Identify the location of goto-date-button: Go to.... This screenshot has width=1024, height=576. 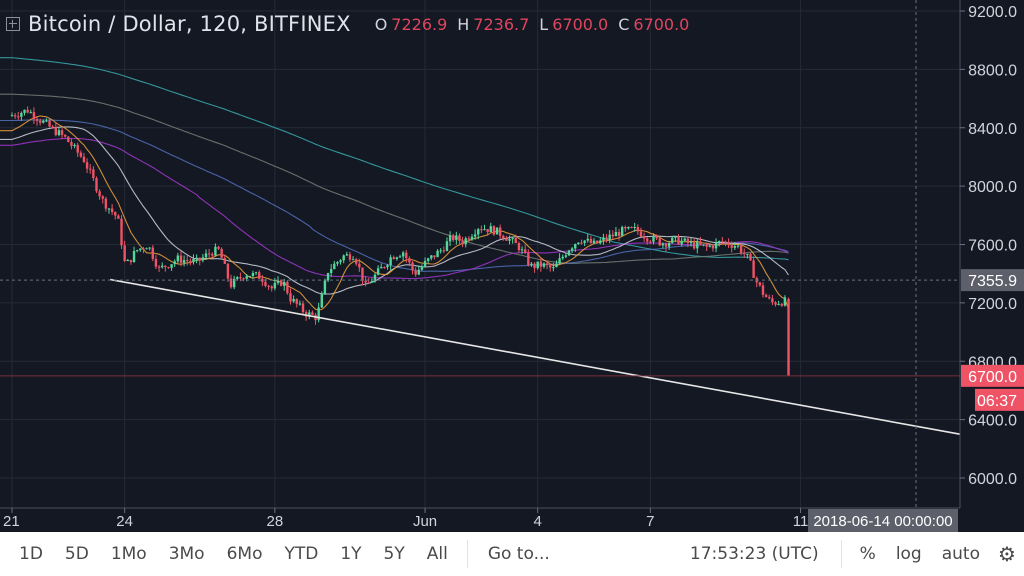
(519, 554).